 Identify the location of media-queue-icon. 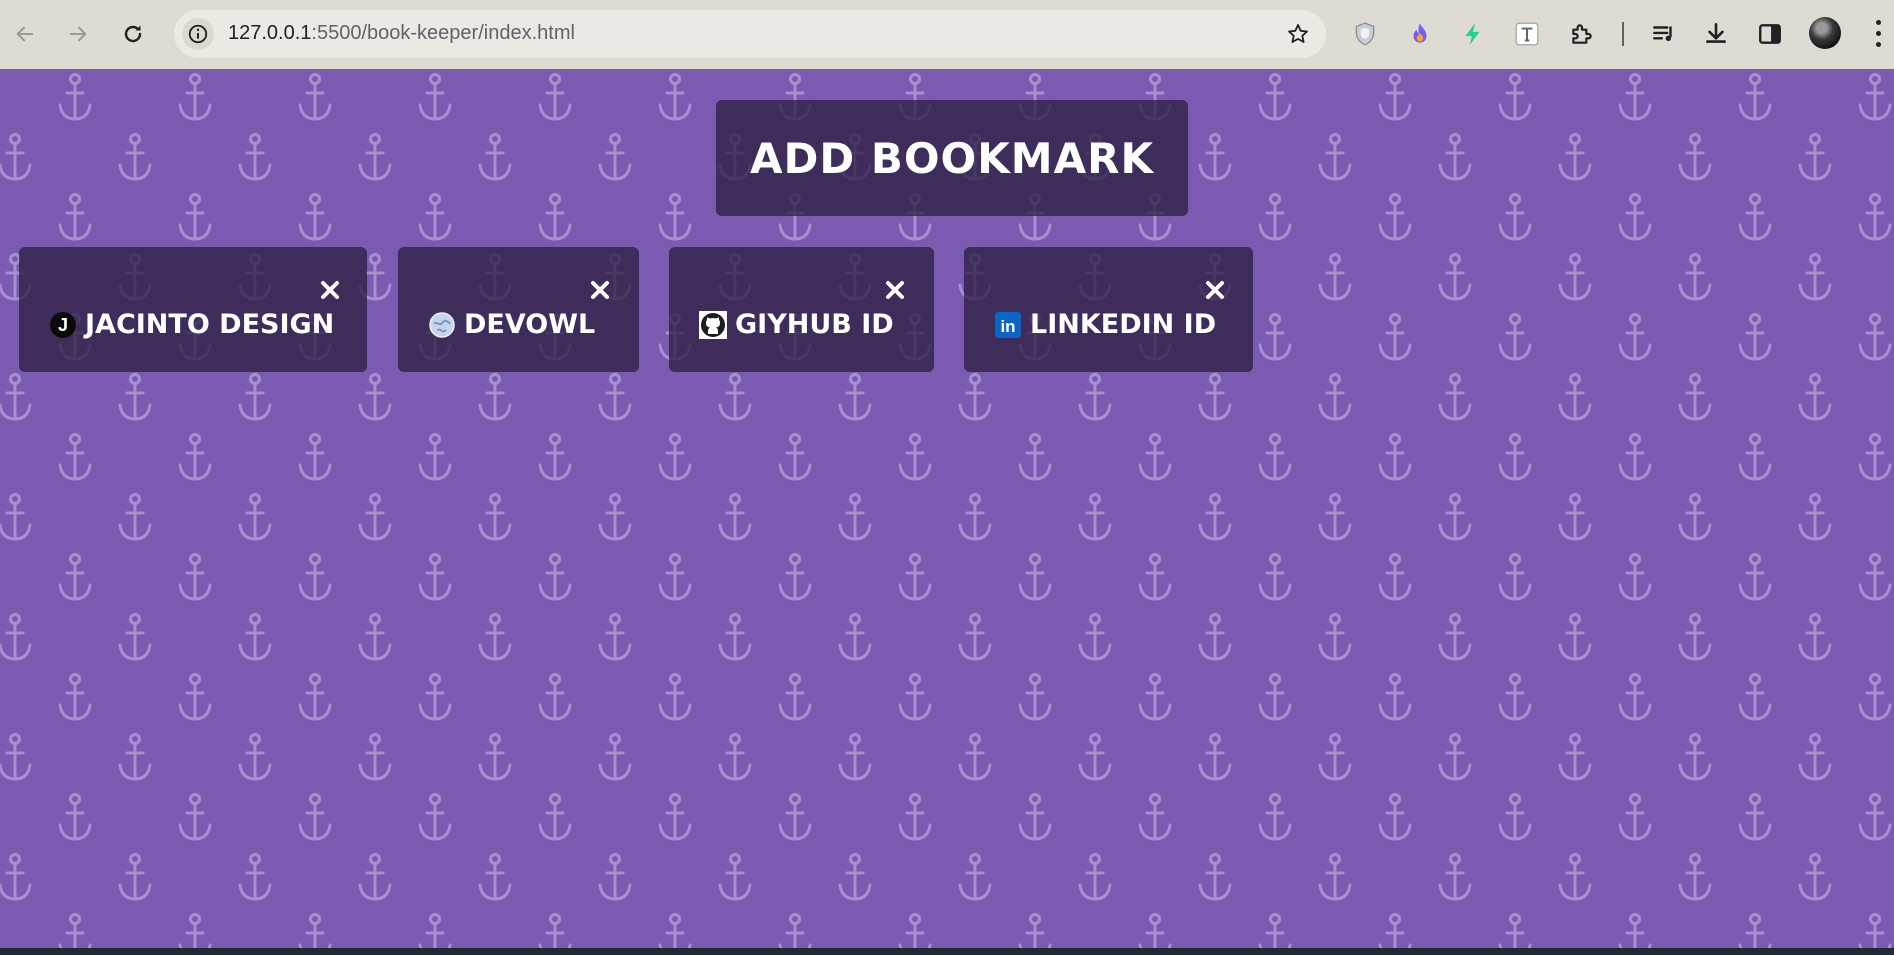
(1662, 34).